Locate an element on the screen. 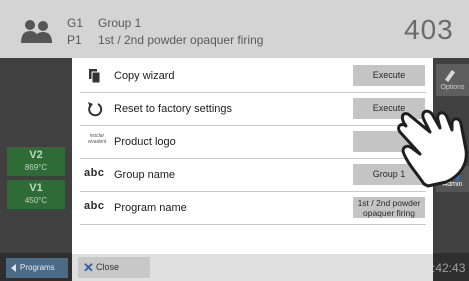 This screenshot has height=281, width=469. programs-button: Programs is located at coordinates (37, 268).